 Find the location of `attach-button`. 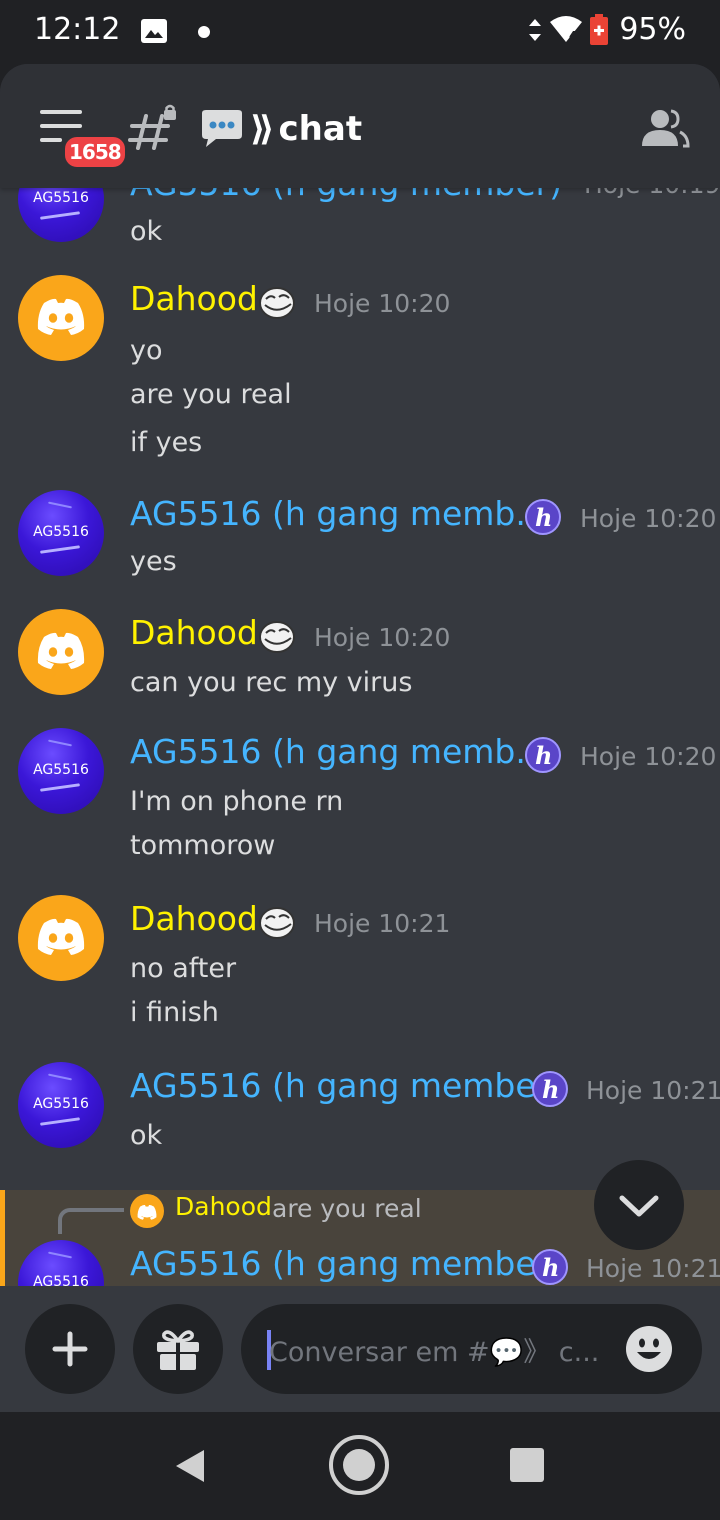

attach-button is located at coordinates (70, 1349).